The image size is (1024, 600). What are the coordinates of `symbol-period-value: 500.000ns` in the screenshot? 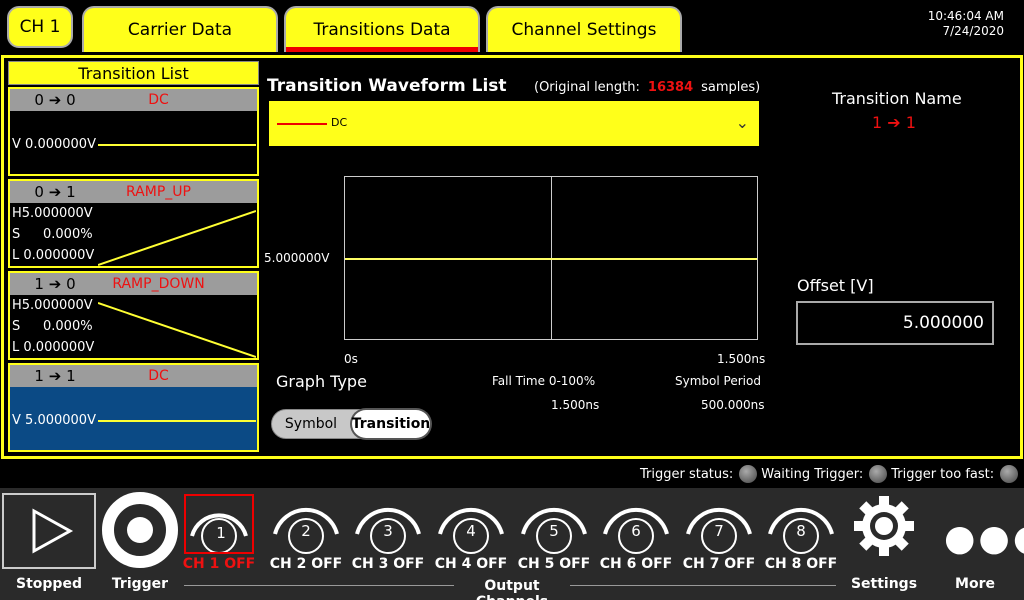 It's located at (733, 405).